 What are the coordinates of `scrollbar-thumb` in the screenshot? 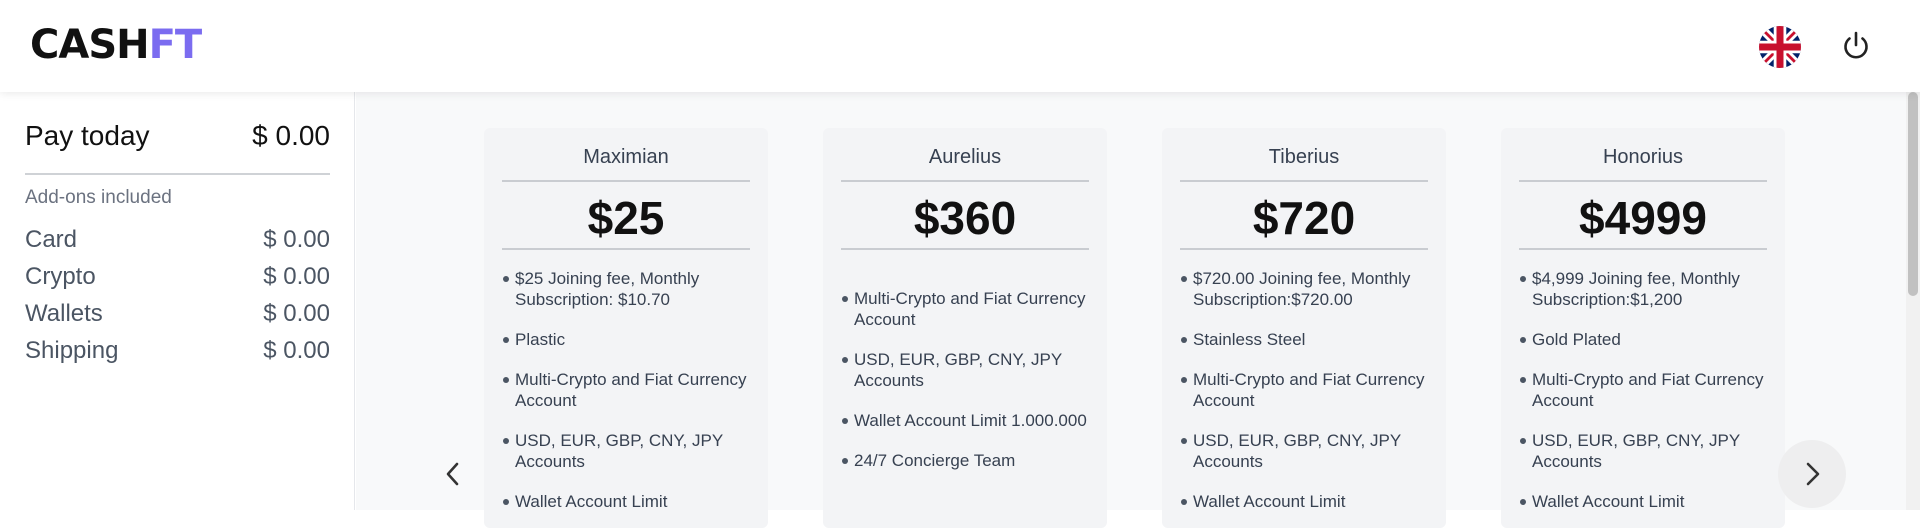 It's located at (1913, 194).